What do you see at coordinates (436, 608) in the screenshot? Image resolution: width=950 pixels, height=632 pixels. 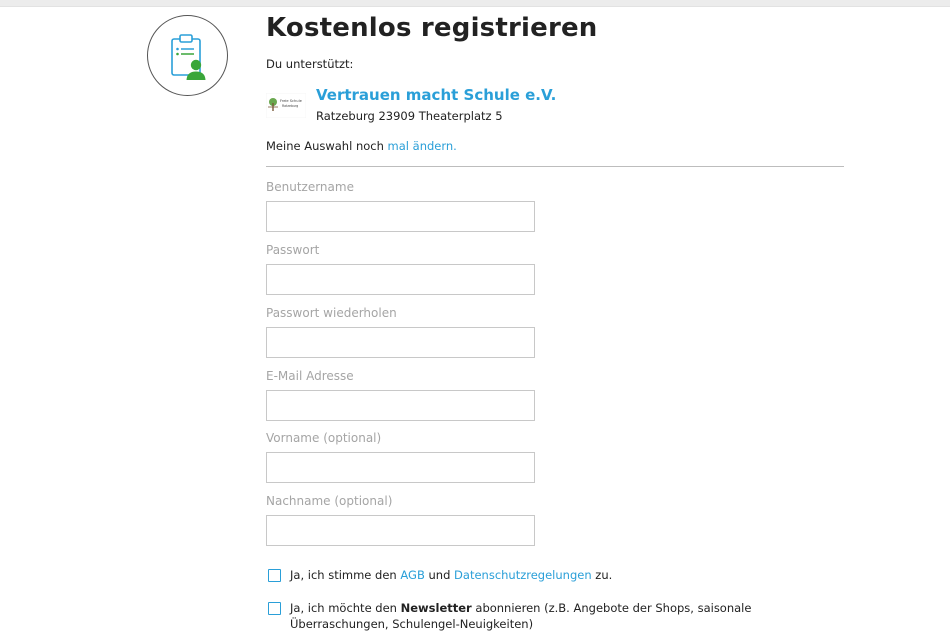 I see `newsletter-bold: Newsletter` at bounding box center [436, 608].